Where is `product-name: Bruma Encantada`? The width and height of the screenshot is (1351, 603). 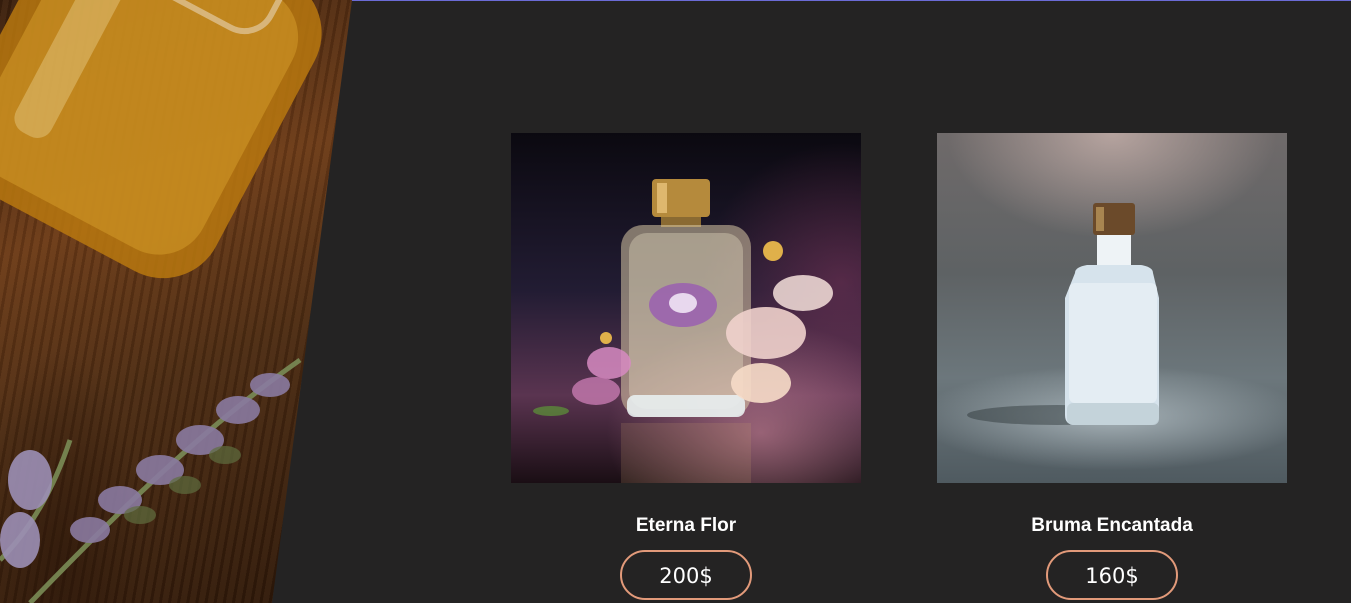 product-name: Bruma Encantada is located at coordinates (1112, 526).